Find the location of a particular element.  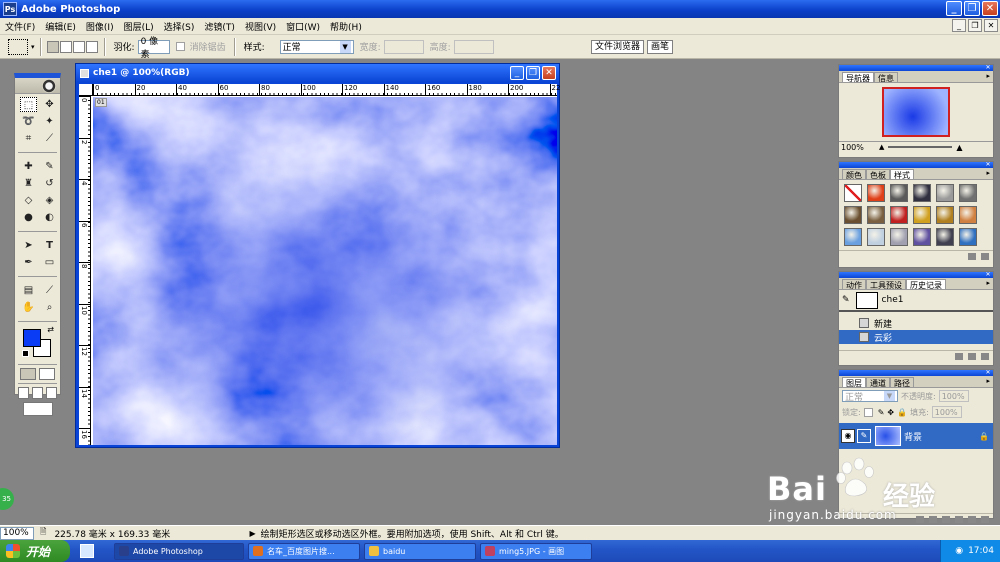

menu-filter: 滤镜(T) is located at coordinates (219, 26).